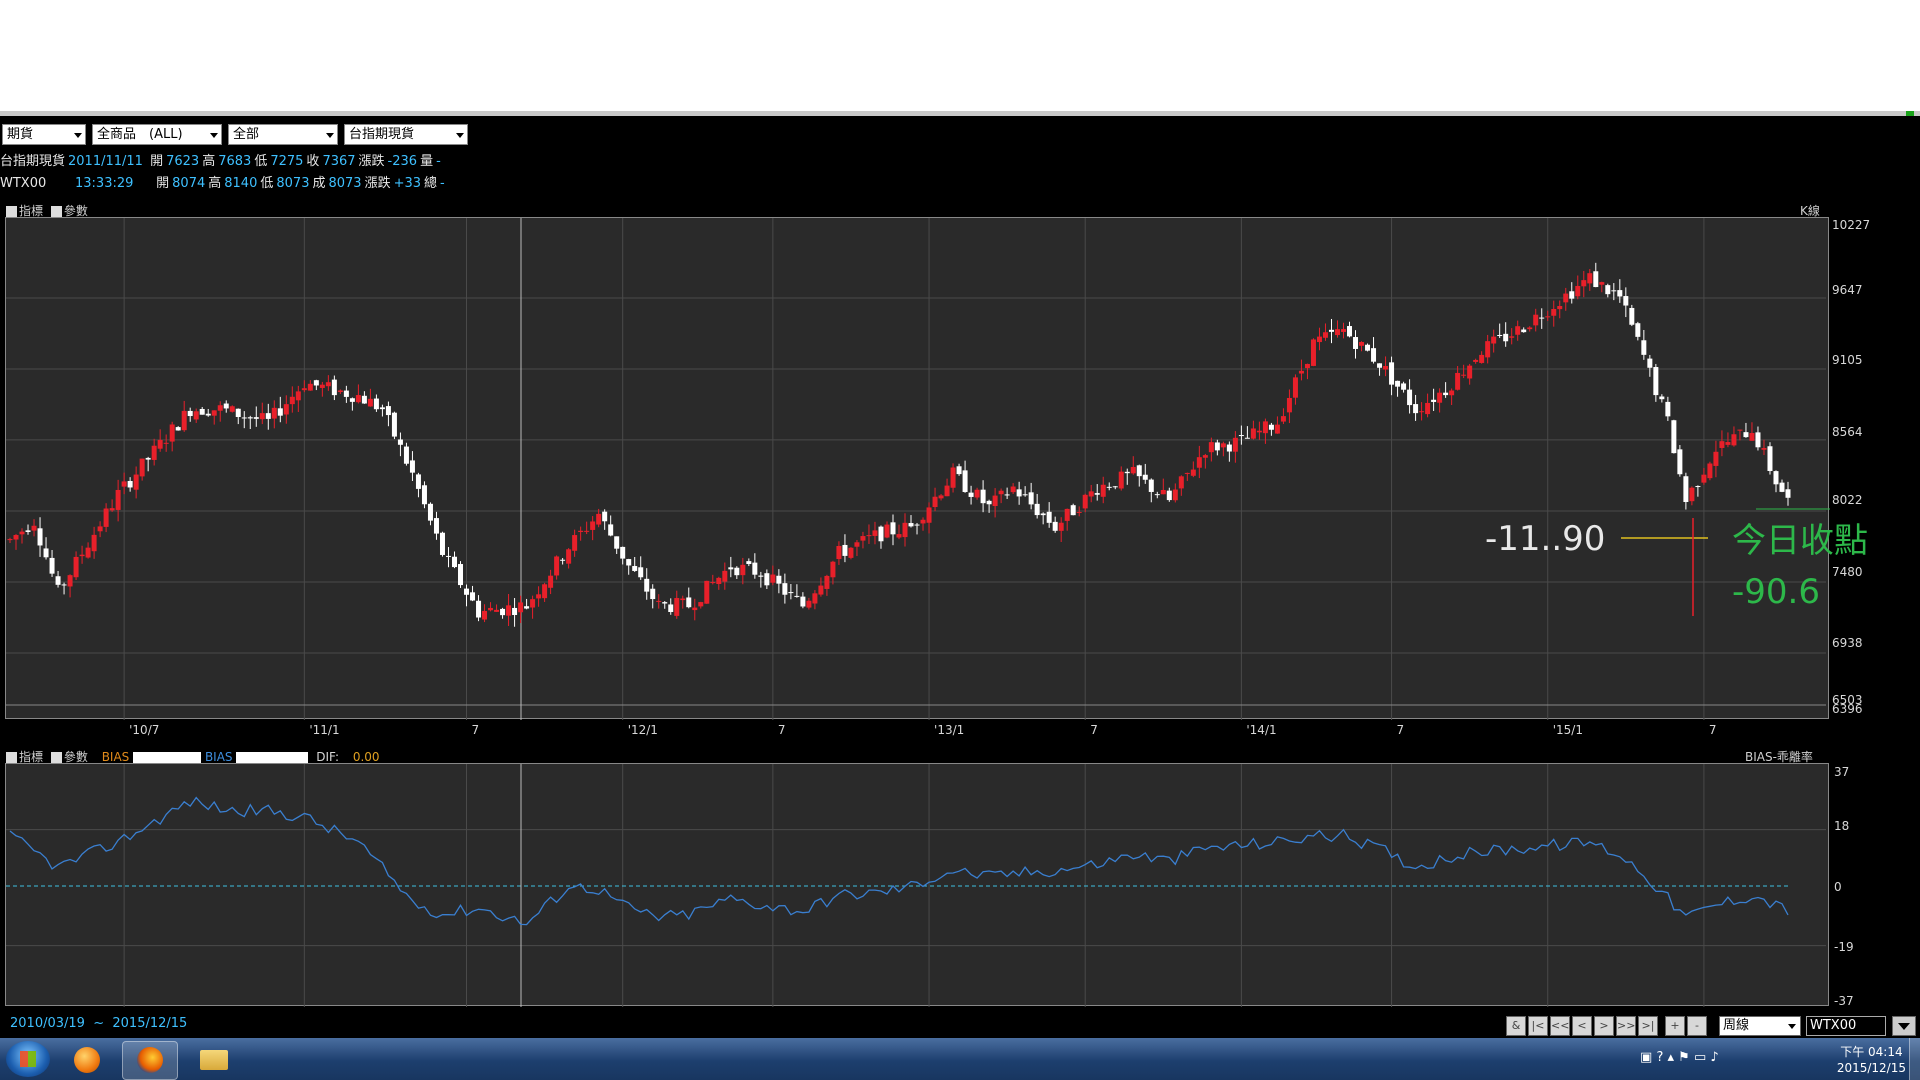 The height and width of the screenshot is (1080, 1920). What do you see at coordinates (1760, 1026) in the screenshot?
I see `period-select: 周線` at bounding box center [1760, 1026].